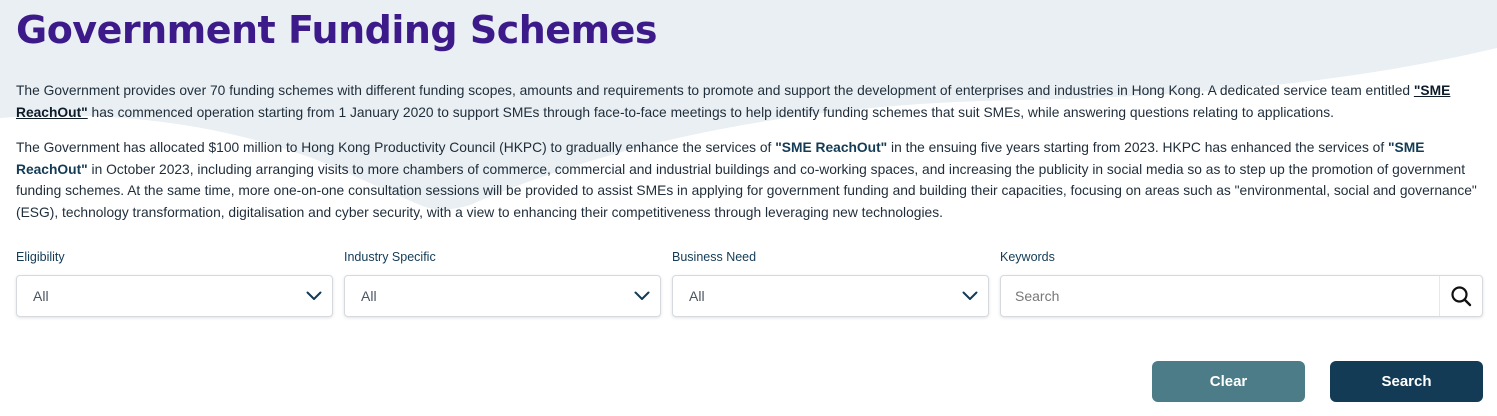 Image resolution: width=1497 pixels, height=416 pixels. I want to click on industry-specific-value: All, so click(369, 296).